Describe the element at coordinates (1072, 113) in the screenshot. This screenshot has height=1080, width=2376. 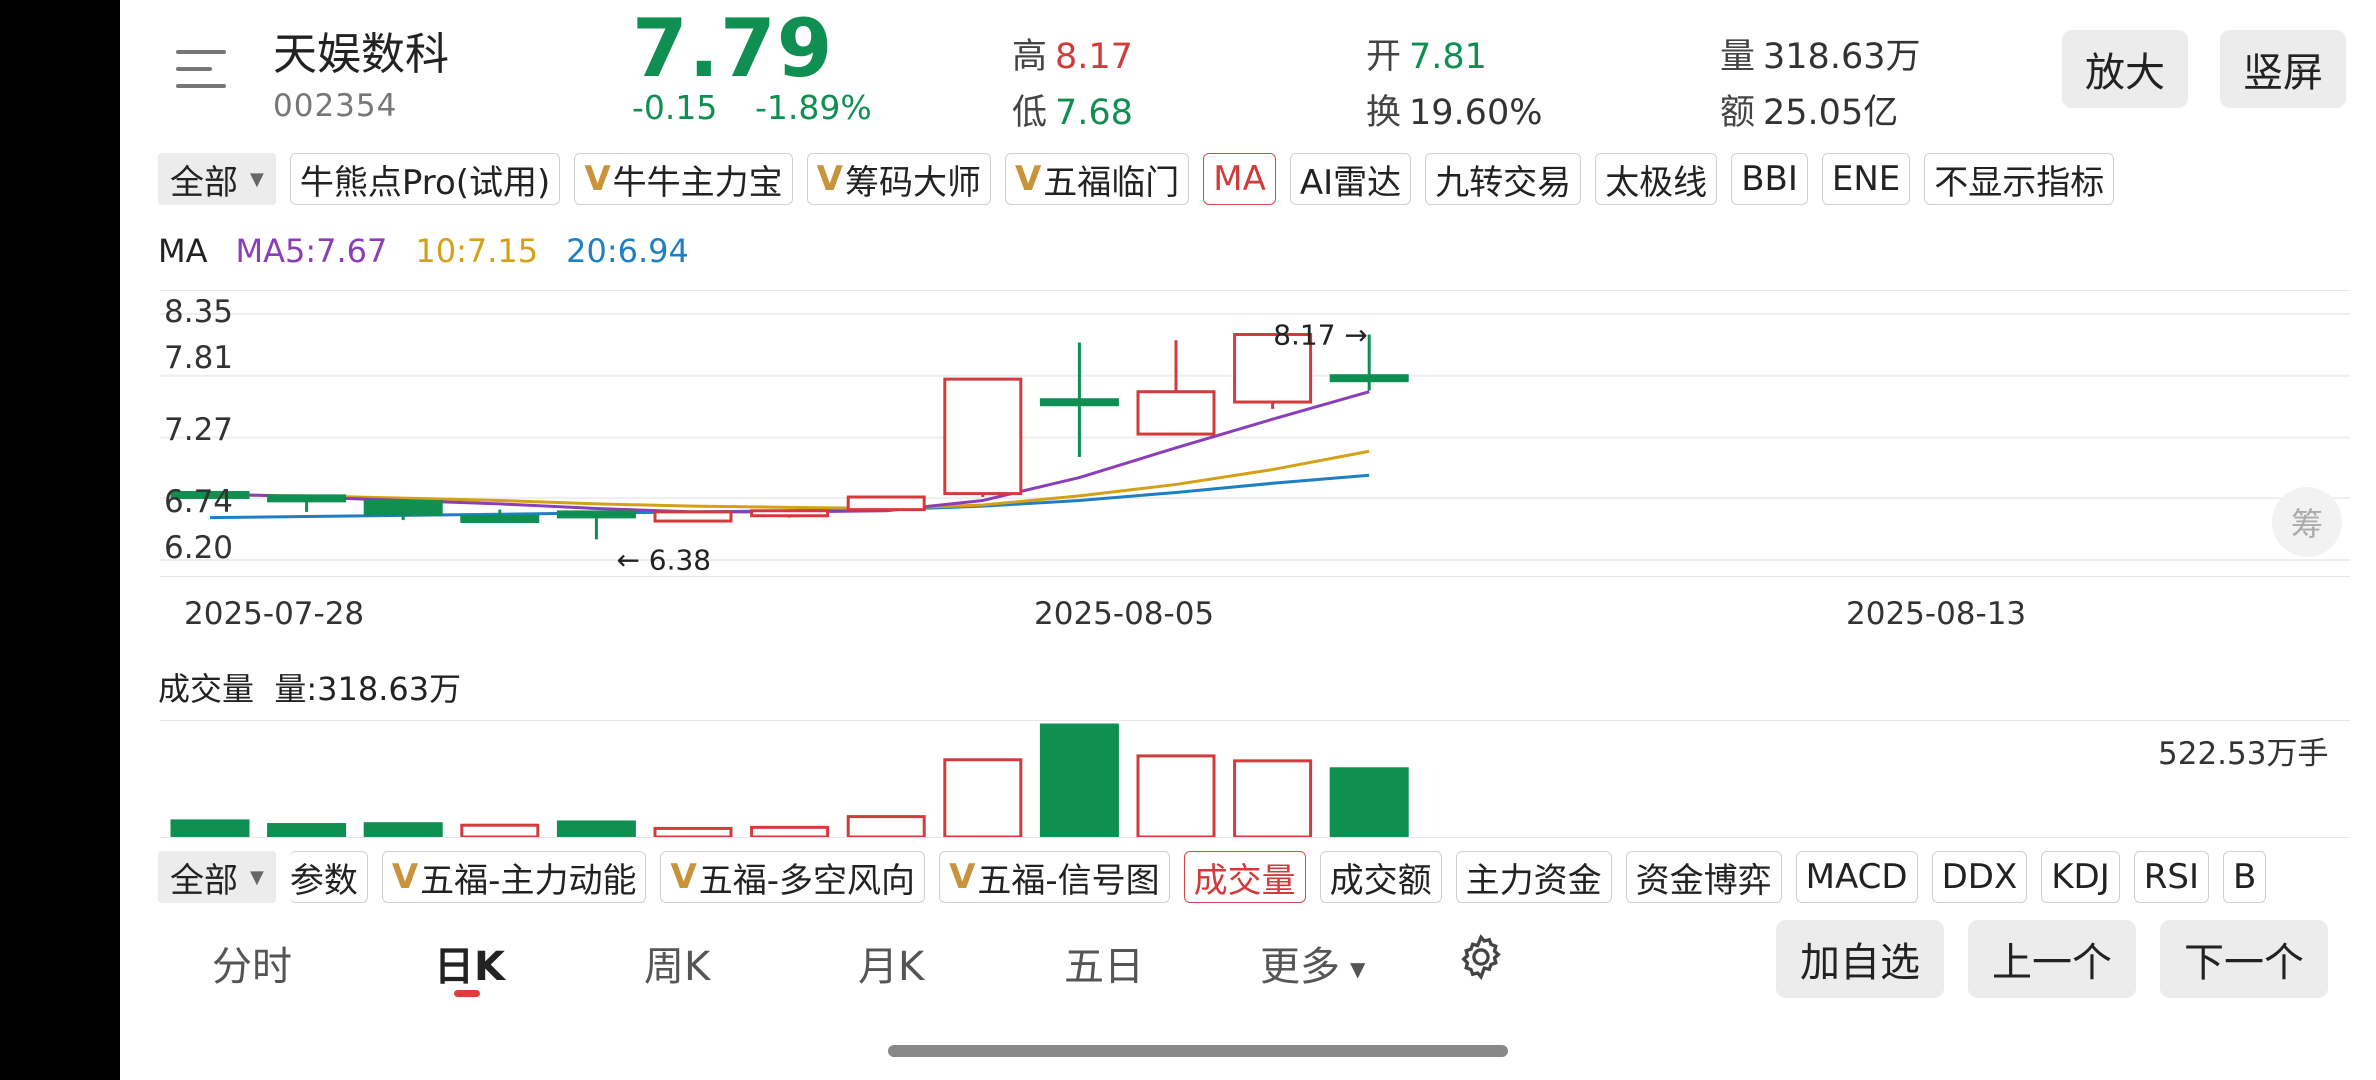
I see `stat-low: 低 7.68` at that location.